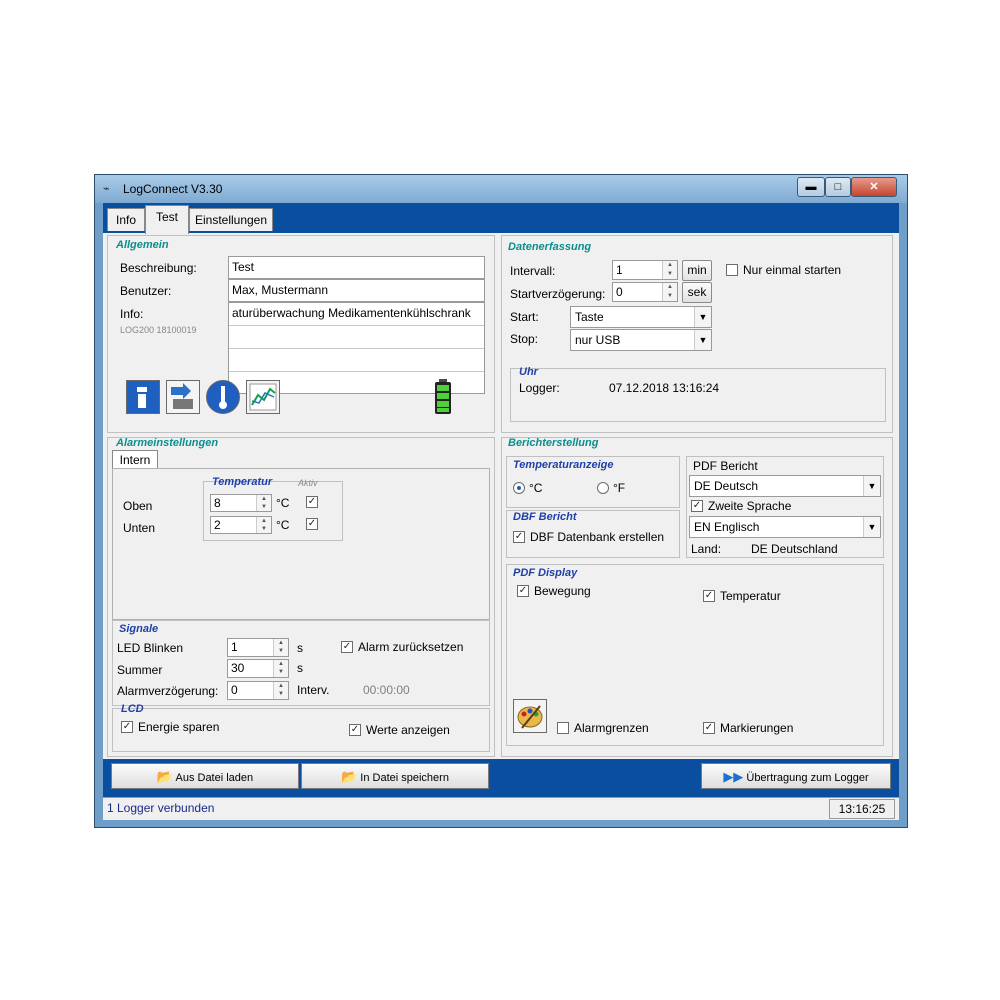 Image resolution: width=1000 pixels, height=1000 pixels. Describe the element at coordinates (697, 292) in the screenshot. I see `startverzoegerung-unit-button: sek` at that location.